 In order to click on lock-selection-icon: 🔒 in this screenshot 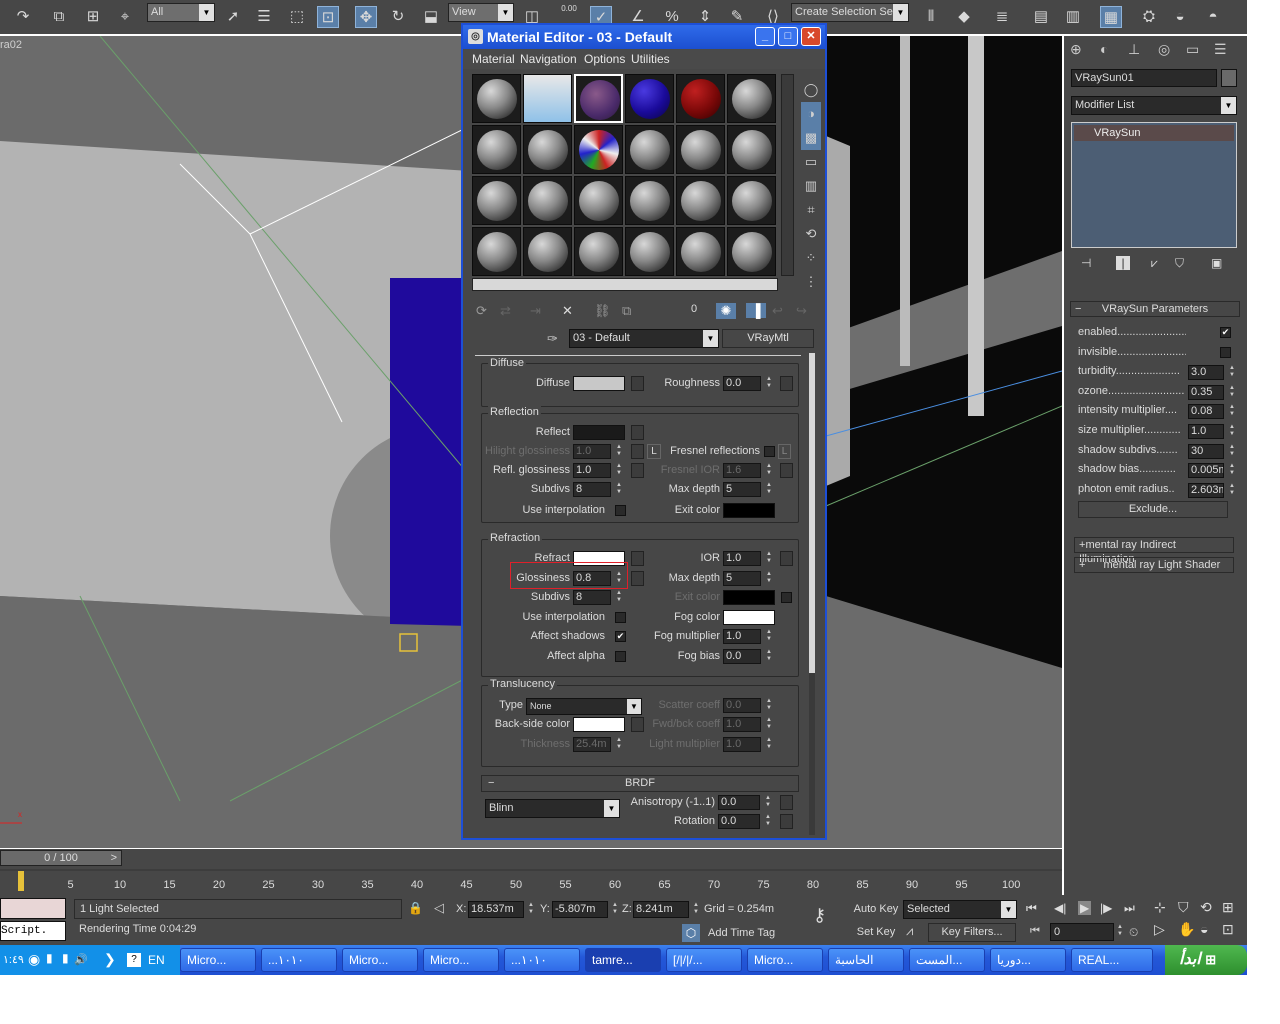, I will do `click(415, 908)`.